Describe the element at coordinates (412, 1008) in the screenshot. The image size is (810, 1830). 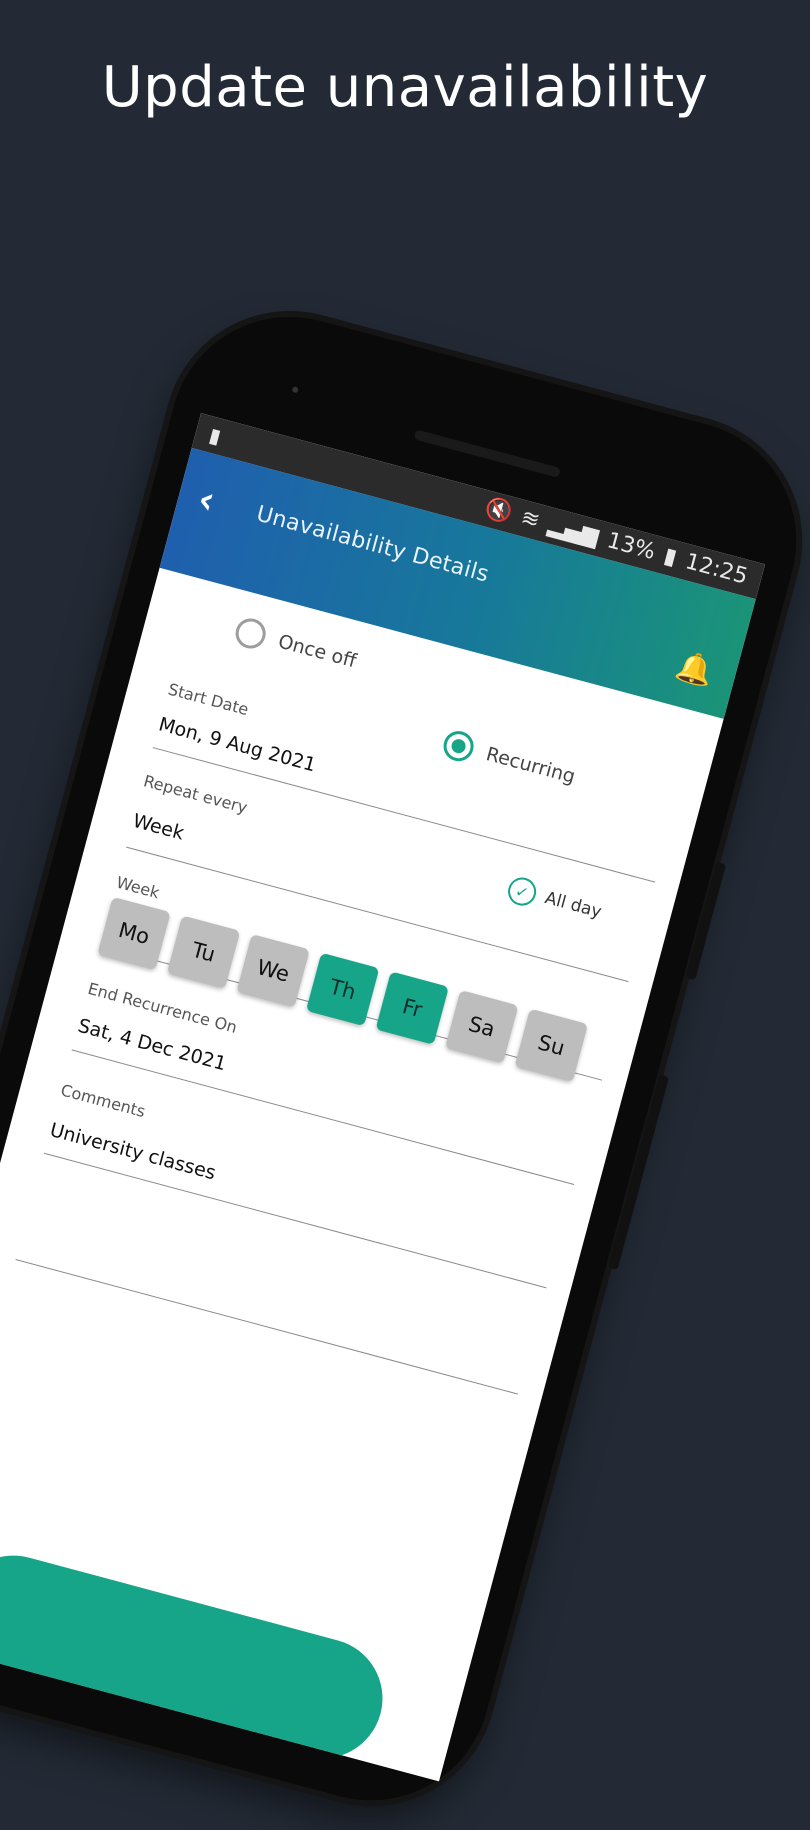
I see `day-toggle-fr: Fr` at that location.